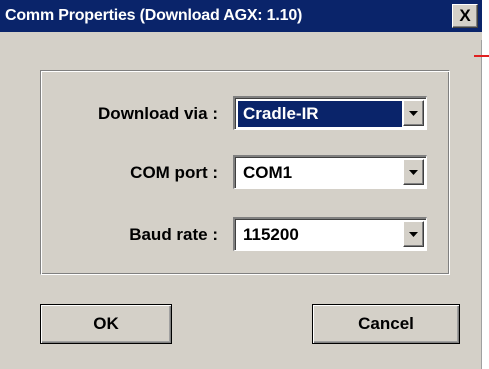 The height and width of the screenshot is (369, 489). I want to click on baud-rate-select: 115200, so click(330, 234).